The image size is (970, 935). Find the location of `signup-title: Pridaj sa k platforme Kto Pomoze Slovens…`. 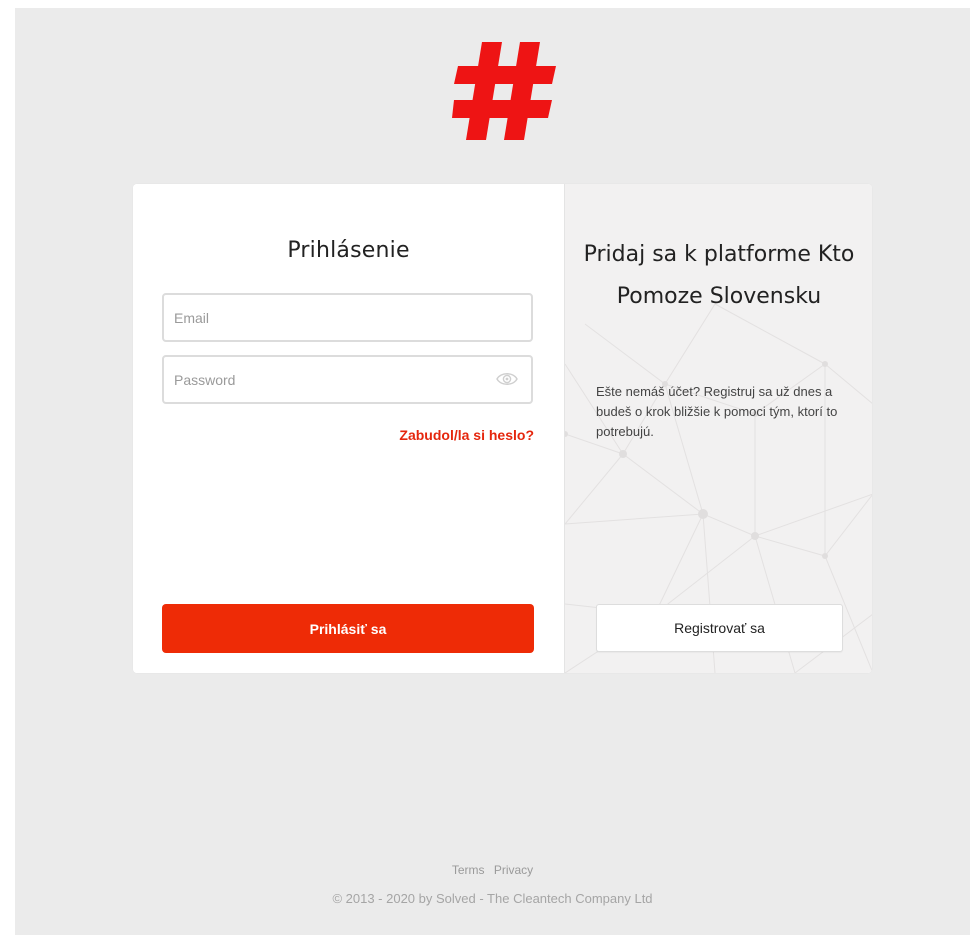

signup-title: Pridaj sa k platforme Kto Pomoze Slovens… is located at coordinates (719, 275).